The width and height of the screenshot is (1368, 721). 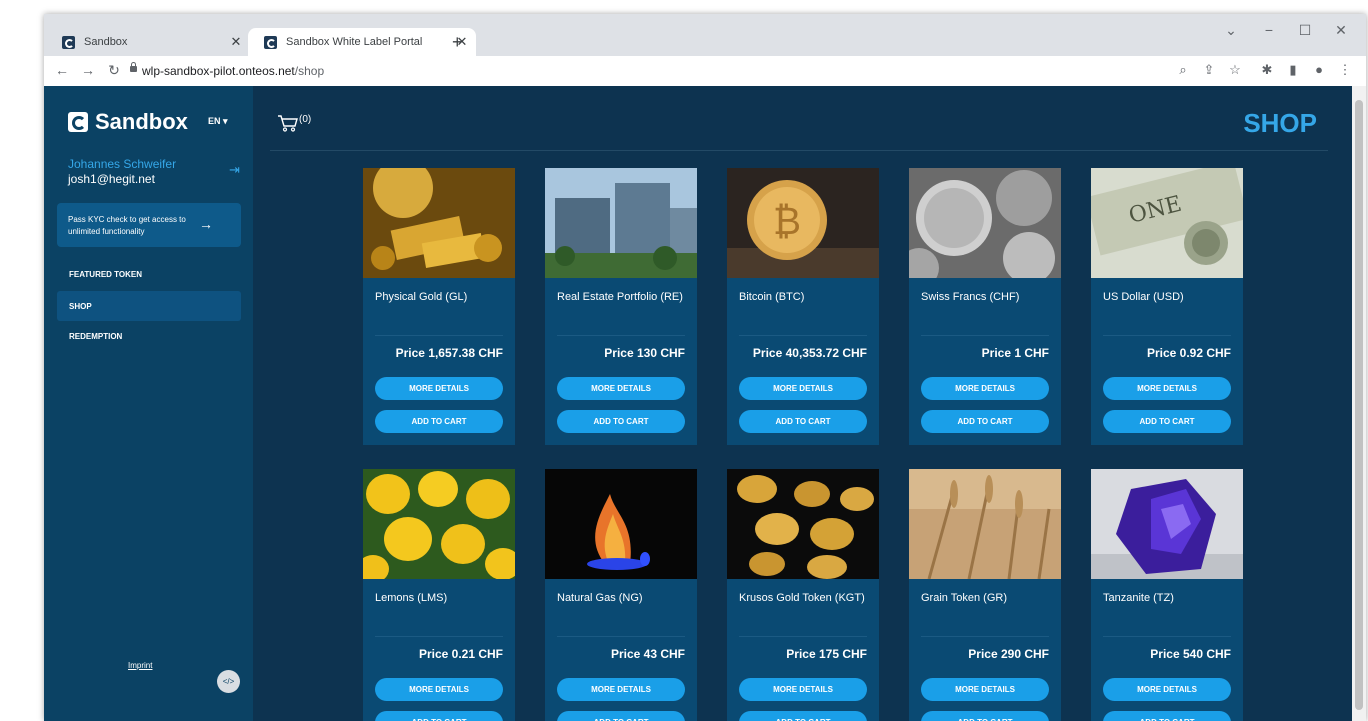 I want to click on product-name: Grain Token (GR), so click(x=964, y=598).